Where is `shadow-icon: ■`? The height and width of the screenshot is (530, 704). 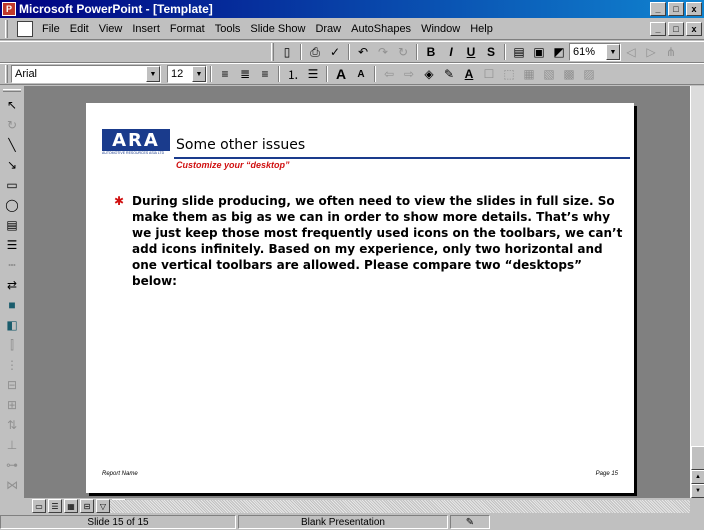 shadow-icon: ■ is located at coordinates (12, 305).